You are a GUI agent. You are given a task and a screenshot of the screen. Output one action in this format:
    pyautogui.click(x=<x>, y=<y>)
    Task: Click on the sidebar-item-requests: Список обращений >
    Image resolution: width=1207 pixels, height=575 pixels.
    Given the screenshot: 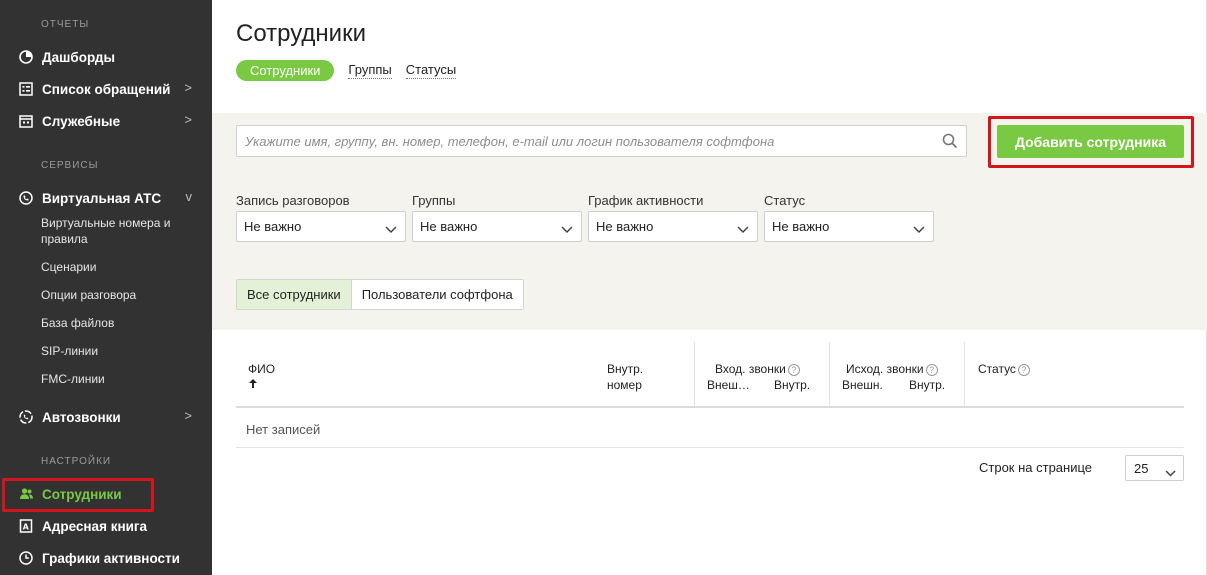 What is the action you would take?
    pyautogui.click(x=106, y=89)
    